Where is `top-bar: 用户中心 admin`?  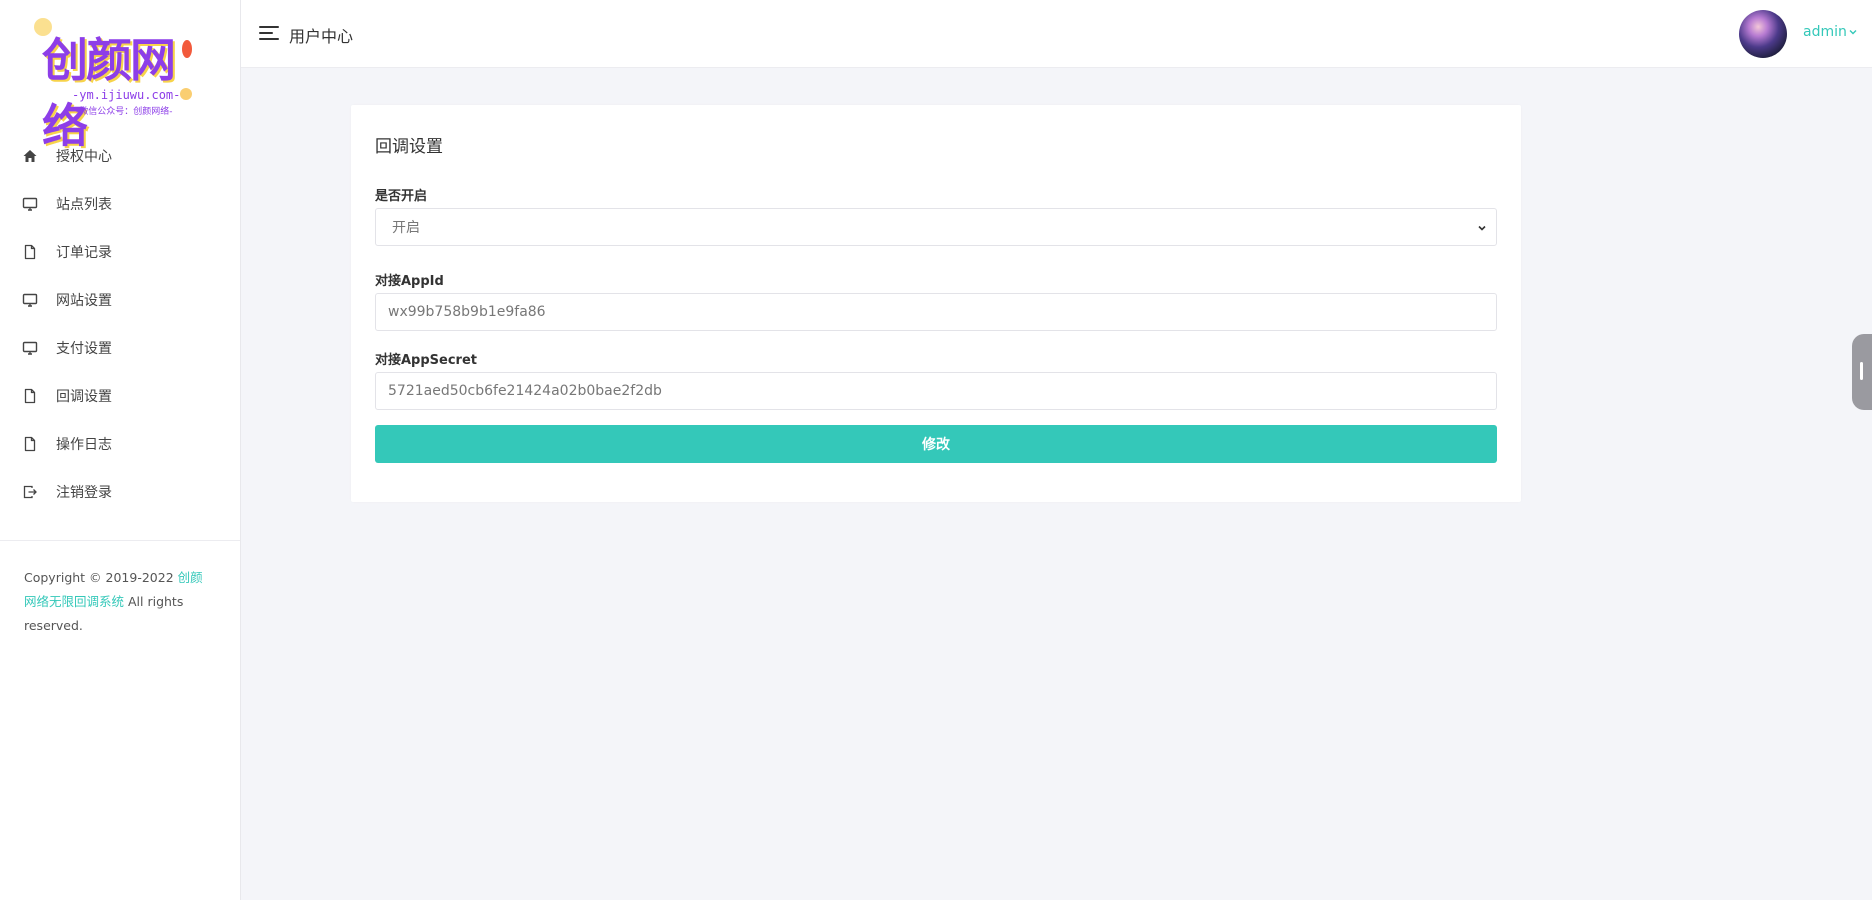 top-bar: 用户中心 admin is located at coordinates (1056, 34).